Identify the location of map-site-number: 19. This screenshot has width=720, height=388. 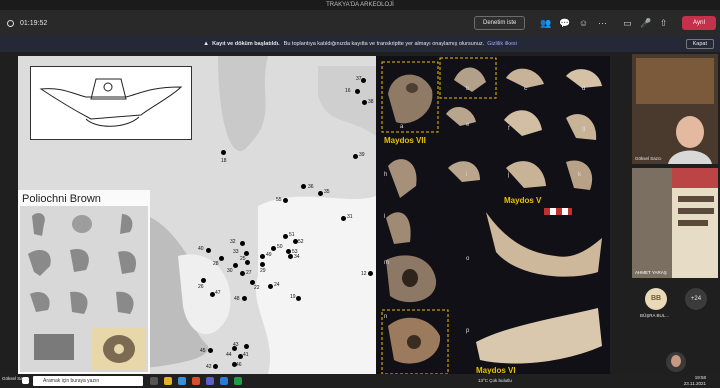
(293, 297).